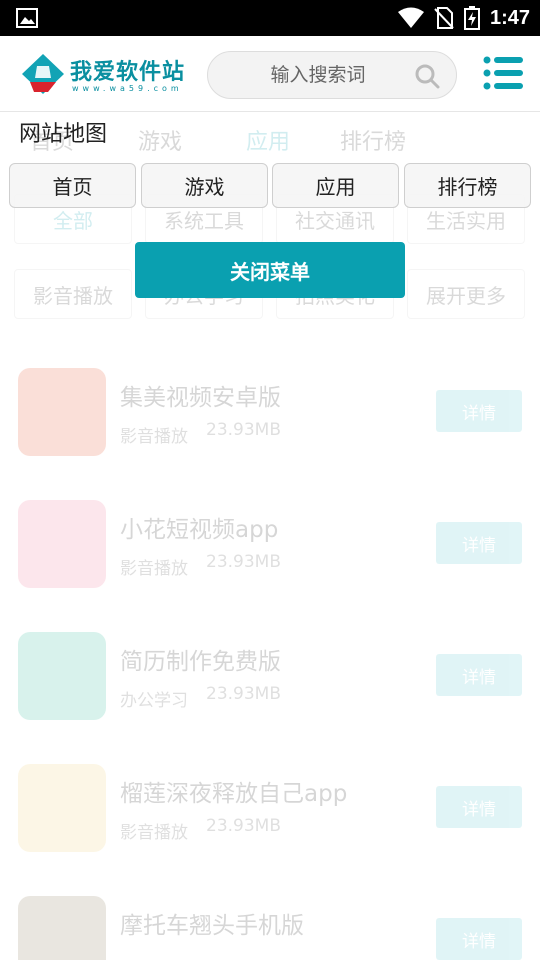 The image size is (540, 960). What do you see at coordinates (270, 544) in the screenshot?
I see `list-item: 小花短视频app 影音播放 23.93MB 详情` at bounding box center [270, 544].